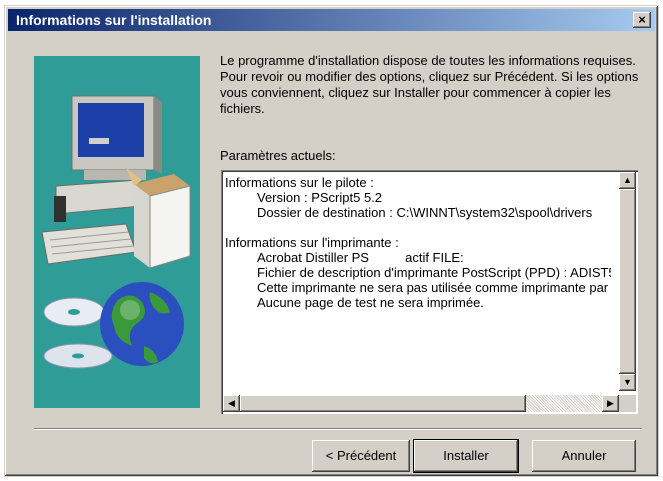 This screenshot has height=481, width=663. I want to click on settings-line: Informations sur l'imprimante :, so click(312, 242).